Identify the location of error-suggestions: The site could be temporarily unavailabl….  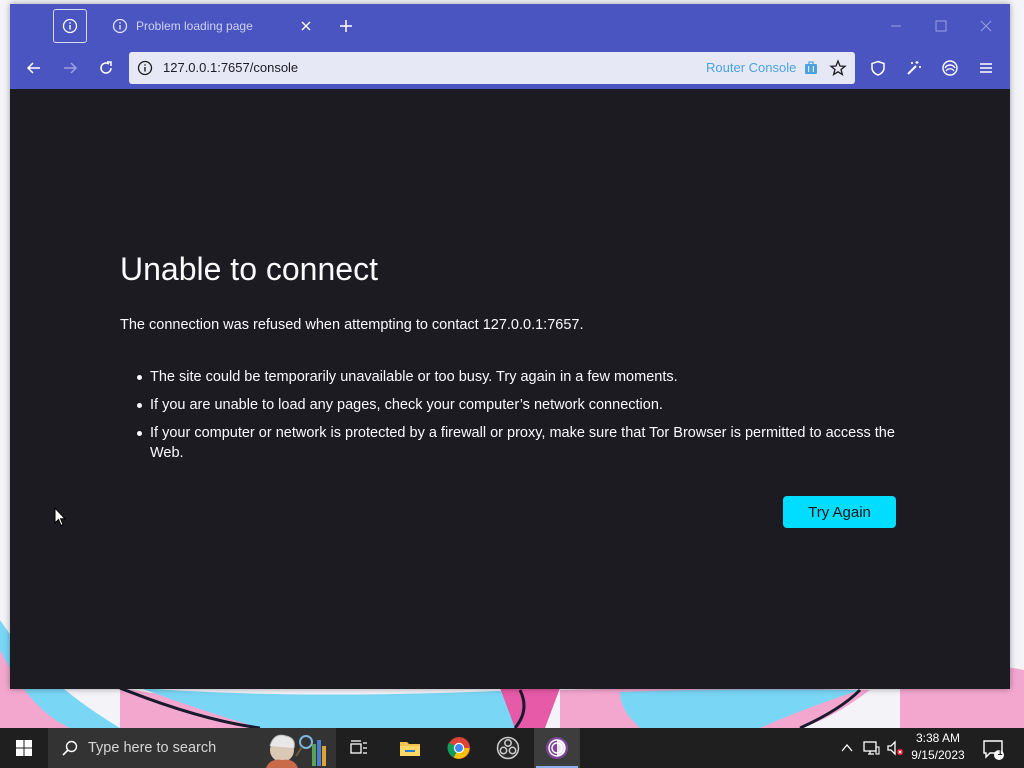
(523, 419).